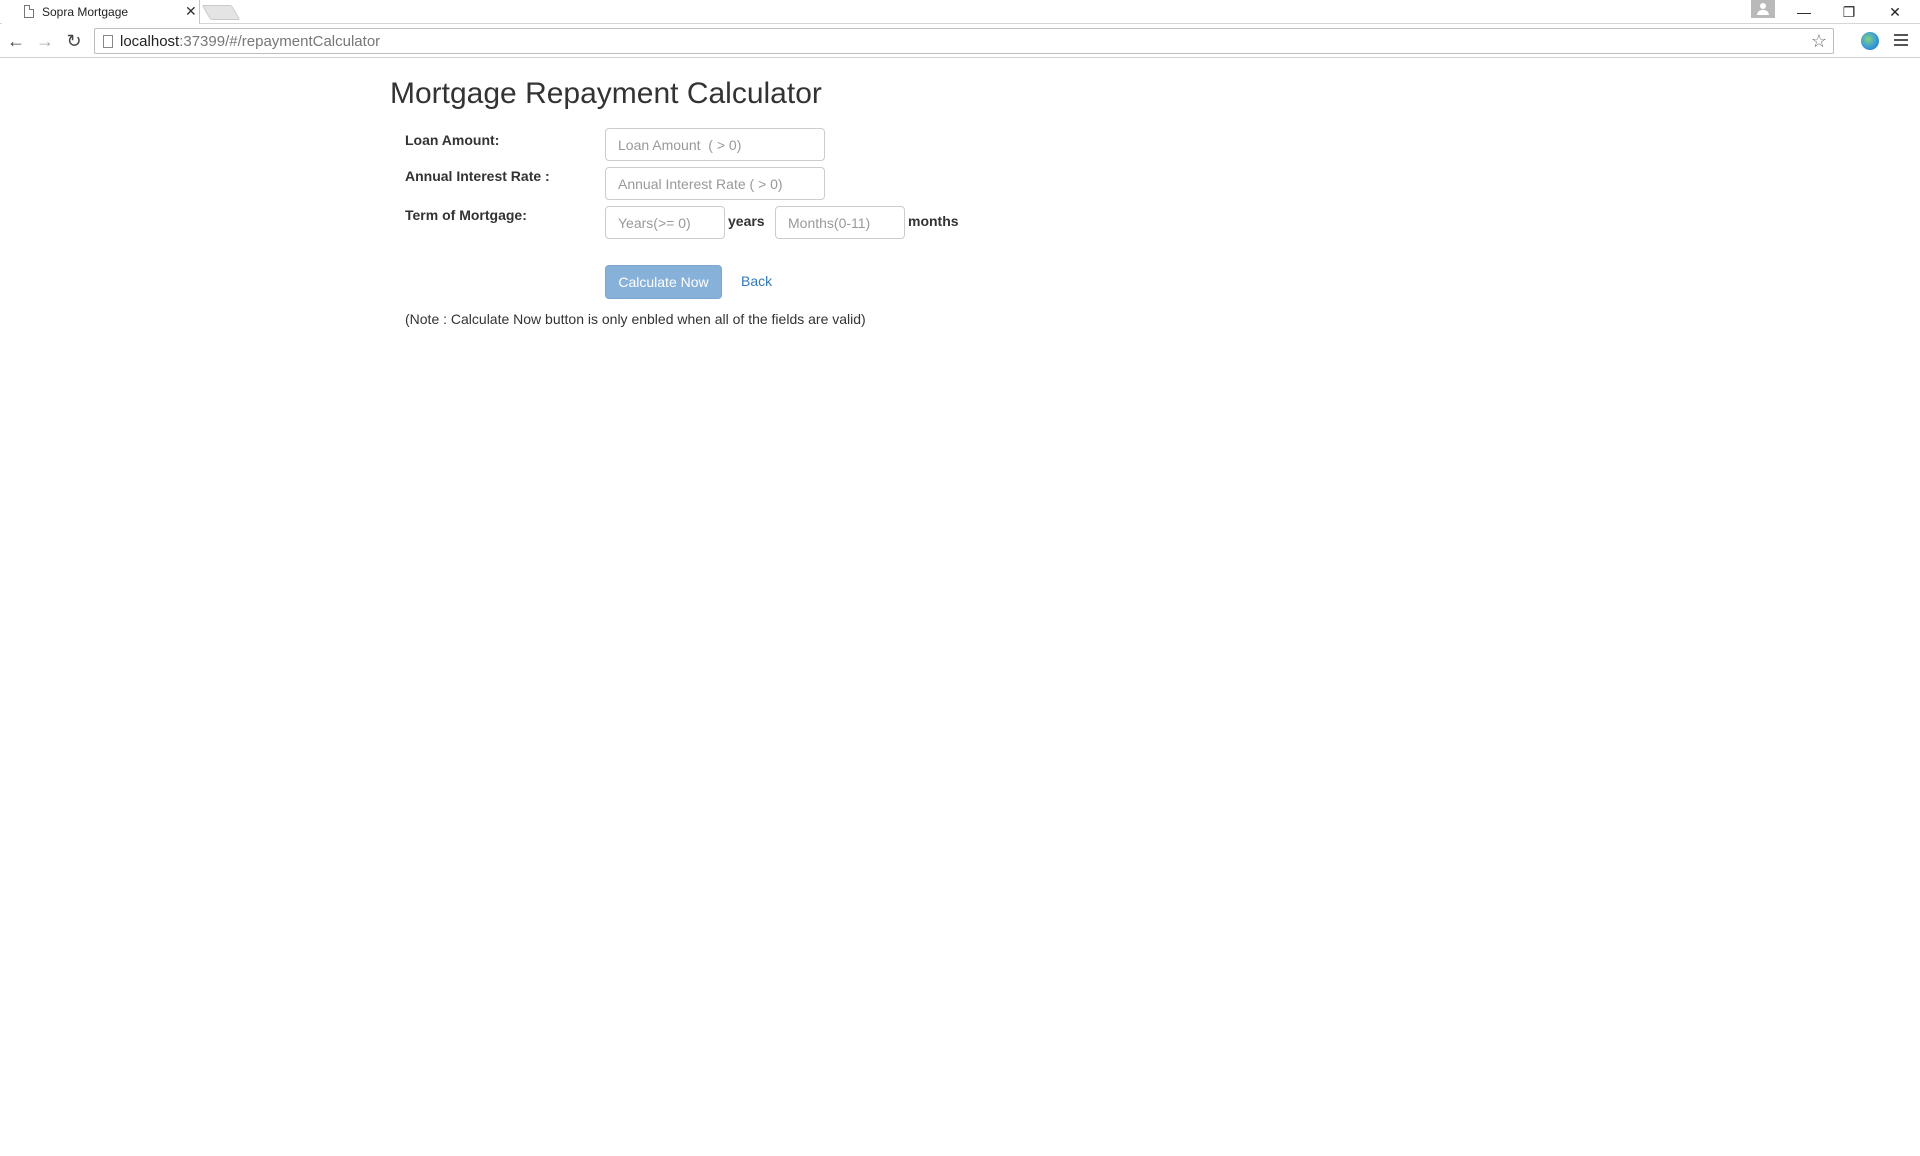 This screenshot has height=1156, width=1920. What do you see at coordinates (45, 41) in the screenshot?
I see `forward-arrow-icon: →` at bounding box center [45, 41].